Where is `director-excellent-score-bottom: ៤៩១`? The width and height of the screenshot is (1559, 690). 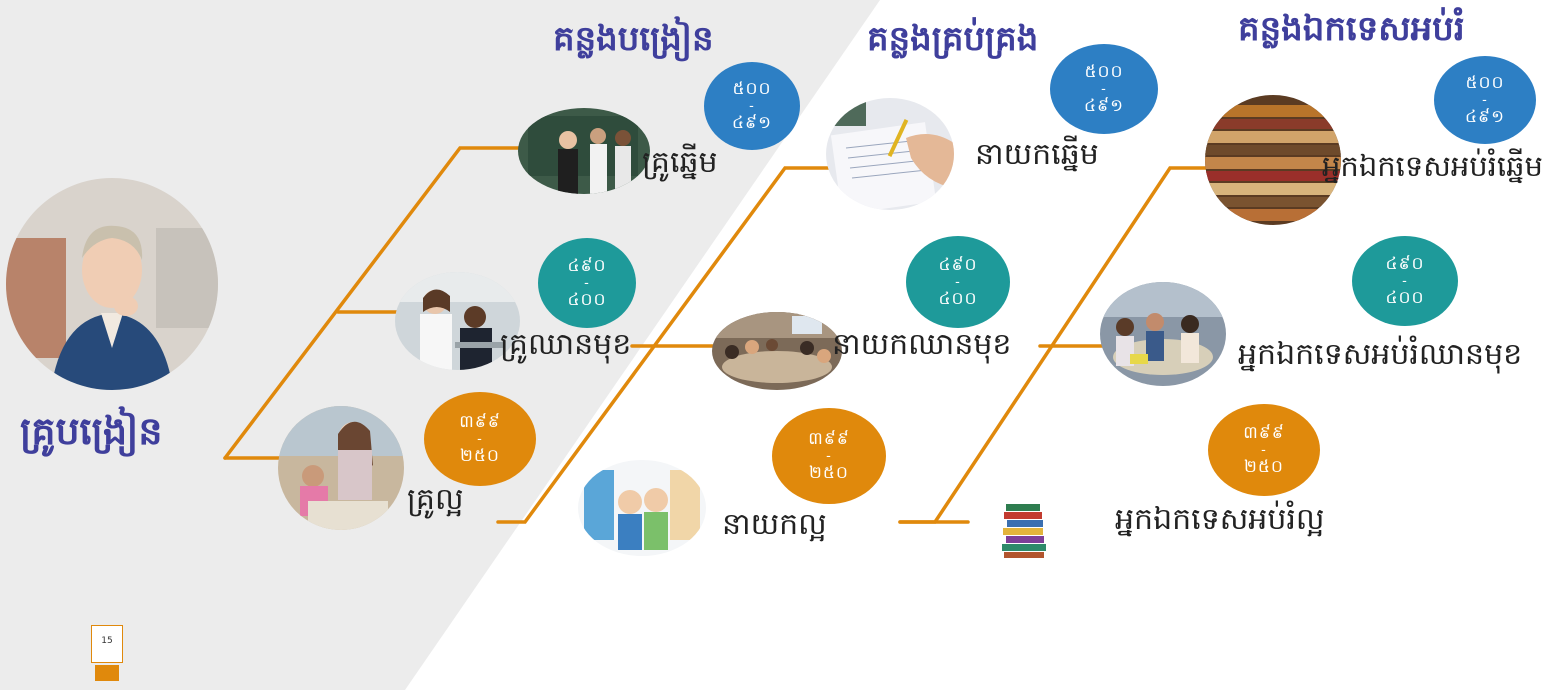 director-excellent-score-bottom: ៤៩១ is located at coordinates (1104, 105).